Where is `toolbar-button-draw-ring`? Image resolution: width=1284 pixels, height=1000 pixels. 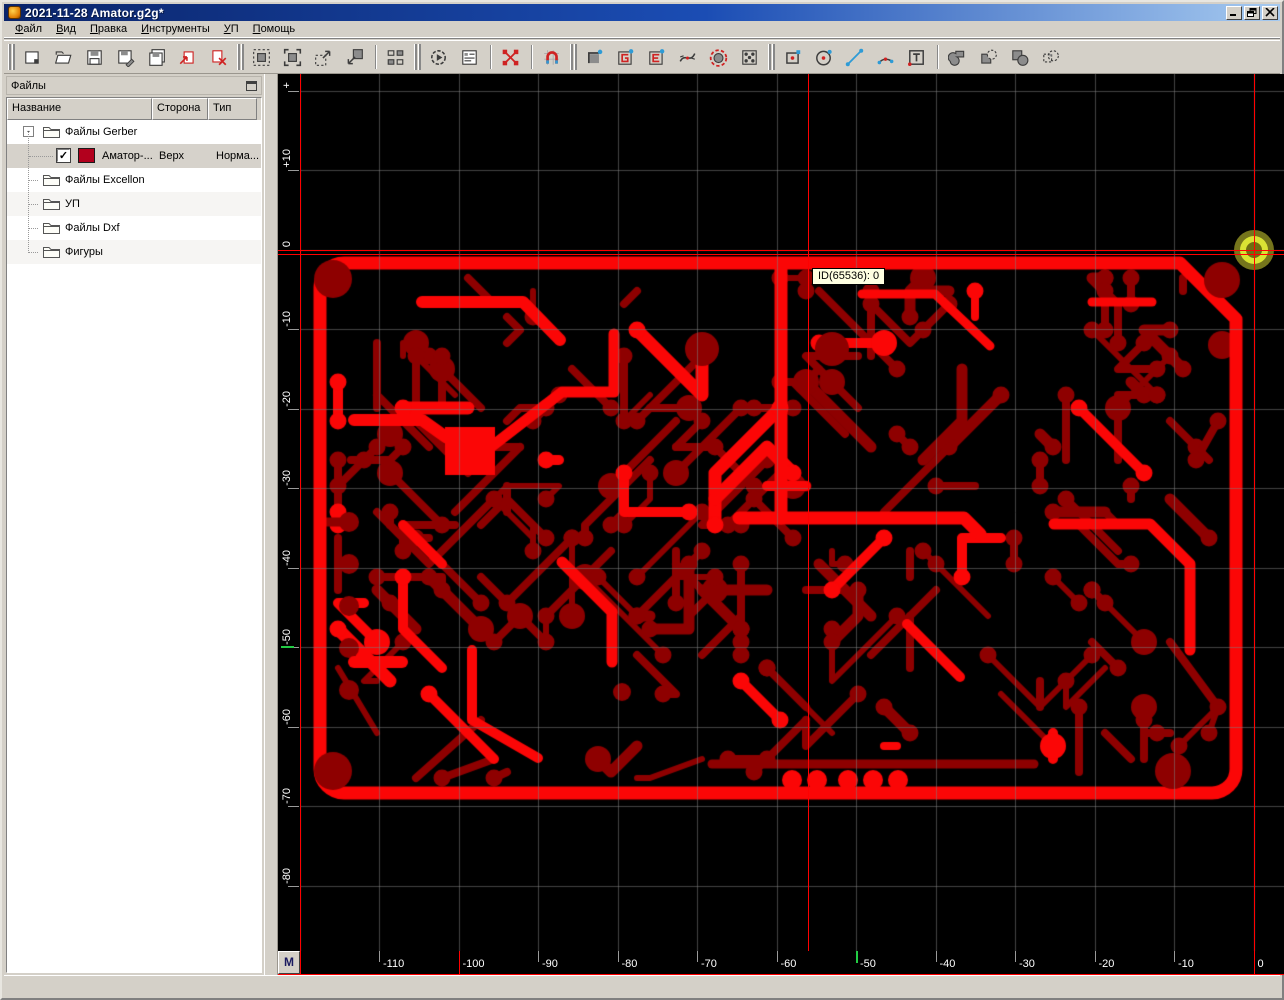 toolbar-button-draw-ring is located at coordinates (718, 57).